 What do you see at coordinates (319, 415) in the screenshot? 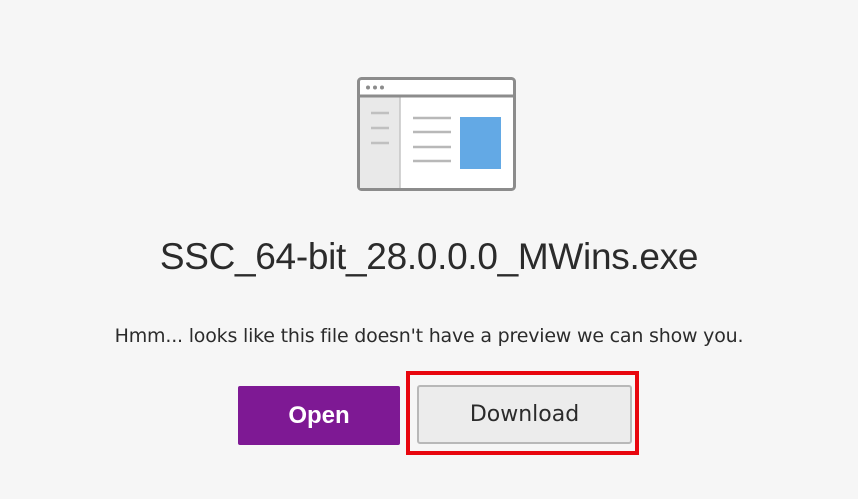
I see `open-button: Open` at bounding box center [319, 415].